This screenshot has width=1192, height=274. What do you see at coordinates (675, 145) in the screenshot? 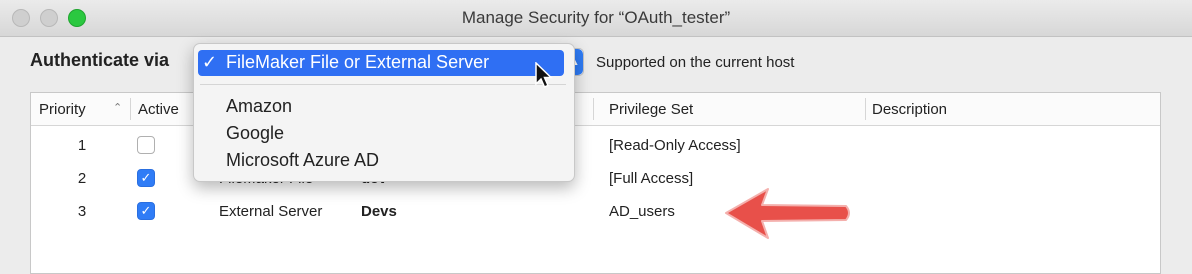
I see `row-privilege-set: [Read-Only Access]` at bounding box center [675, 145].